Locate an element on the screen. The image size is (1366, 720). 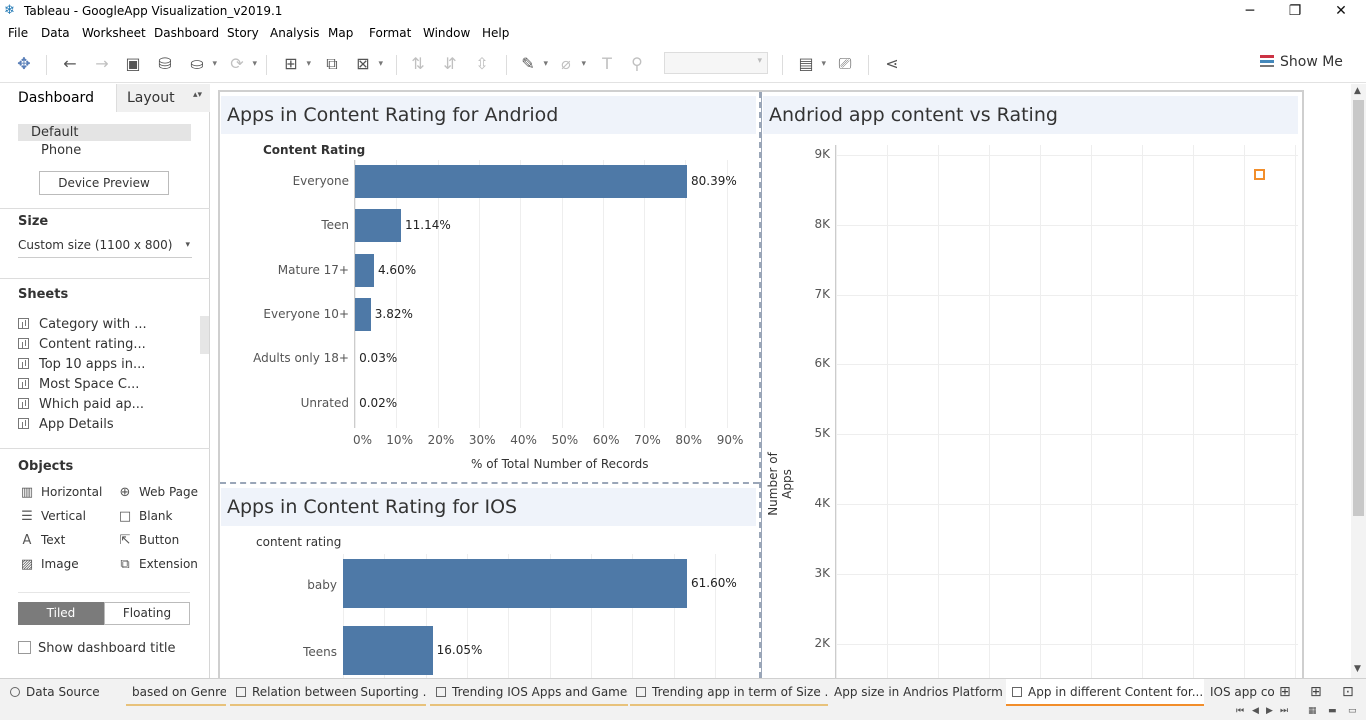
sheet-item: App Details is located at coordinates (66, 426).